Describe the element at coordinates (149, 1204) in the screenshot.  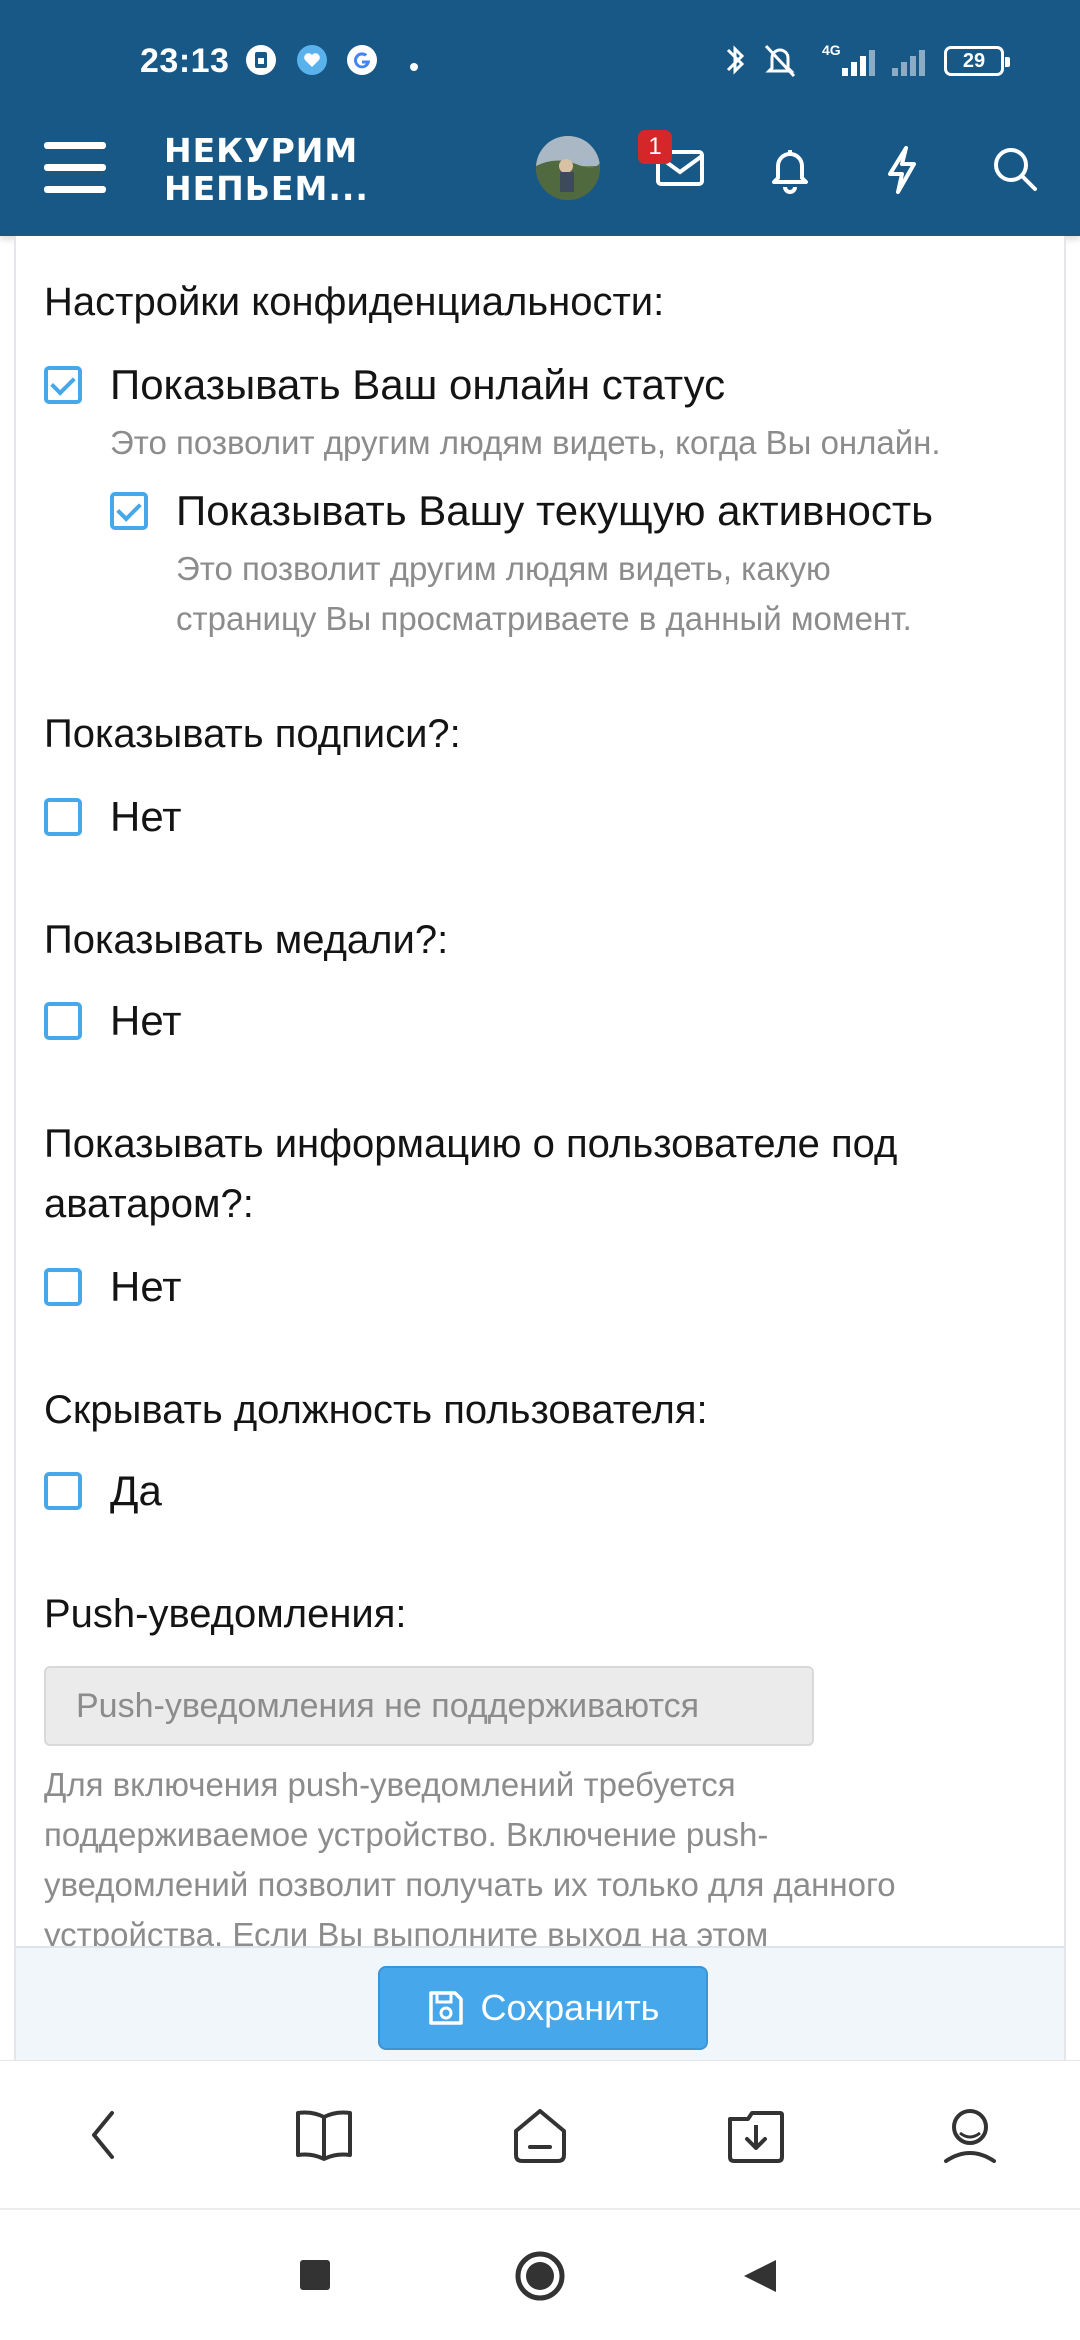
I see `user-info-title-line-2: аватаром?:` at that location.